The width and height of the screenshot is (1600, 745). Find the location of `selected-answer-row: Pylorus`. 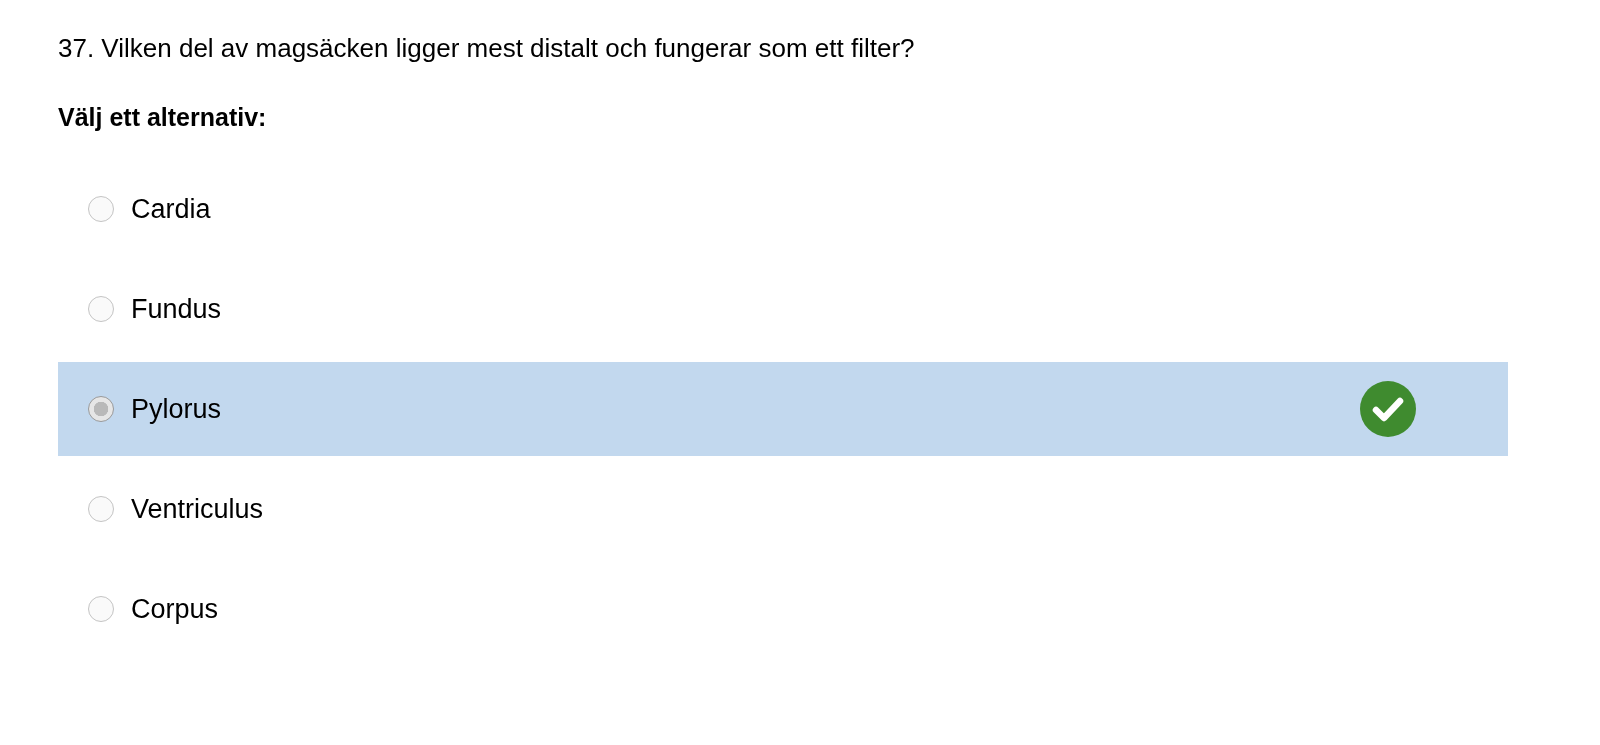

selected-answer-row: Pylorus is located at coordinates (783, 409).